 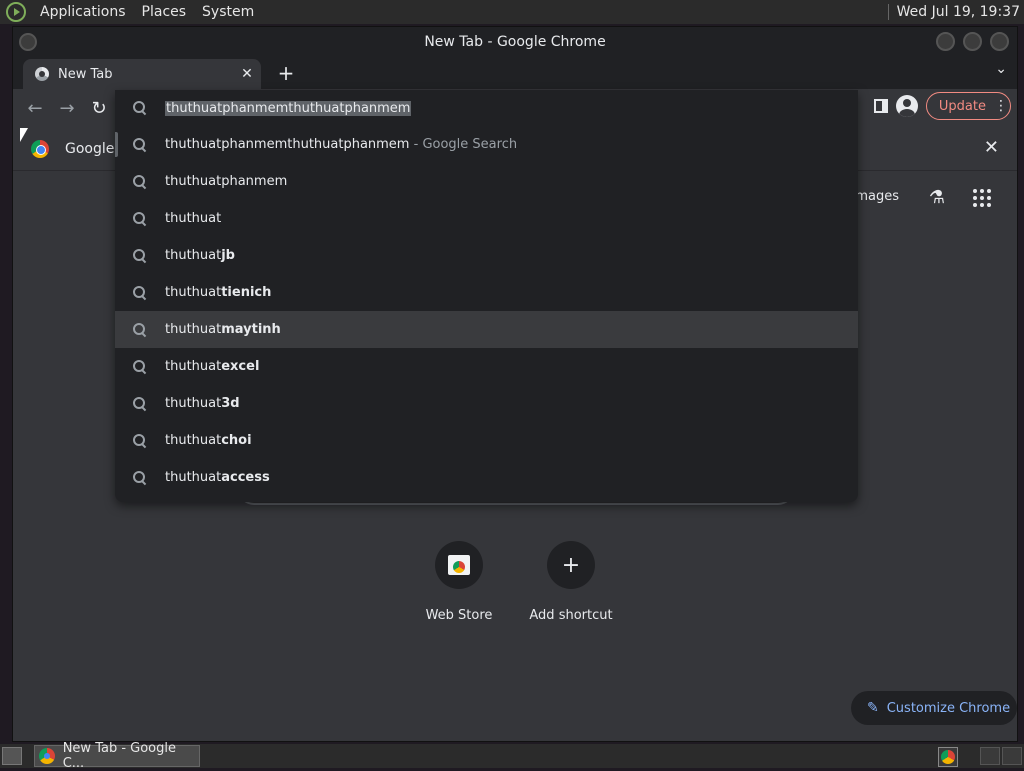 What do you see at coordinates (1001, 106) in the screenshot?
I see `more-menu-icon: ⋮` at bounding box center [1001, 106].